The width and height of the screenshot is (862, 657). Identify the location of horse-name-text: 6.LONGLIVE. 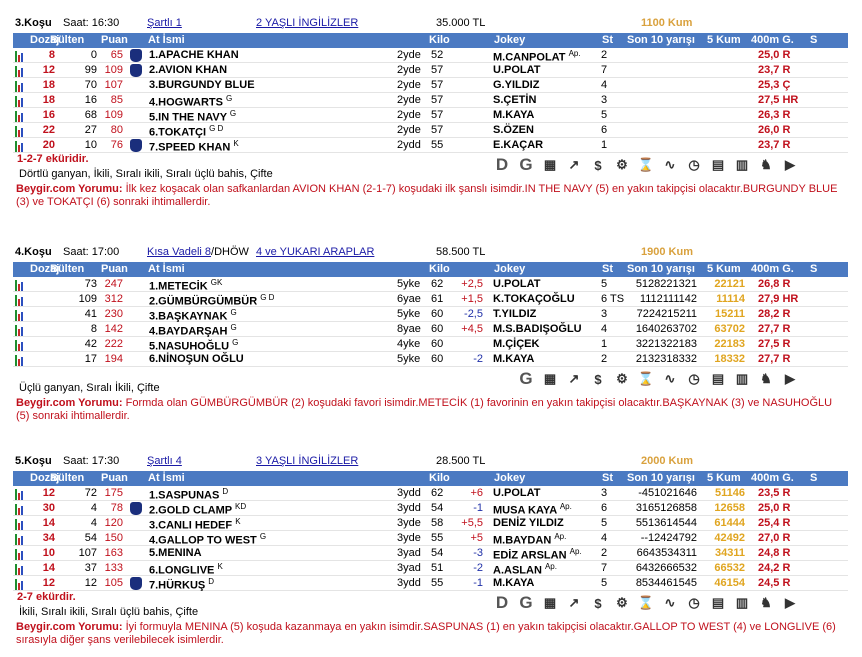
(181, 571).